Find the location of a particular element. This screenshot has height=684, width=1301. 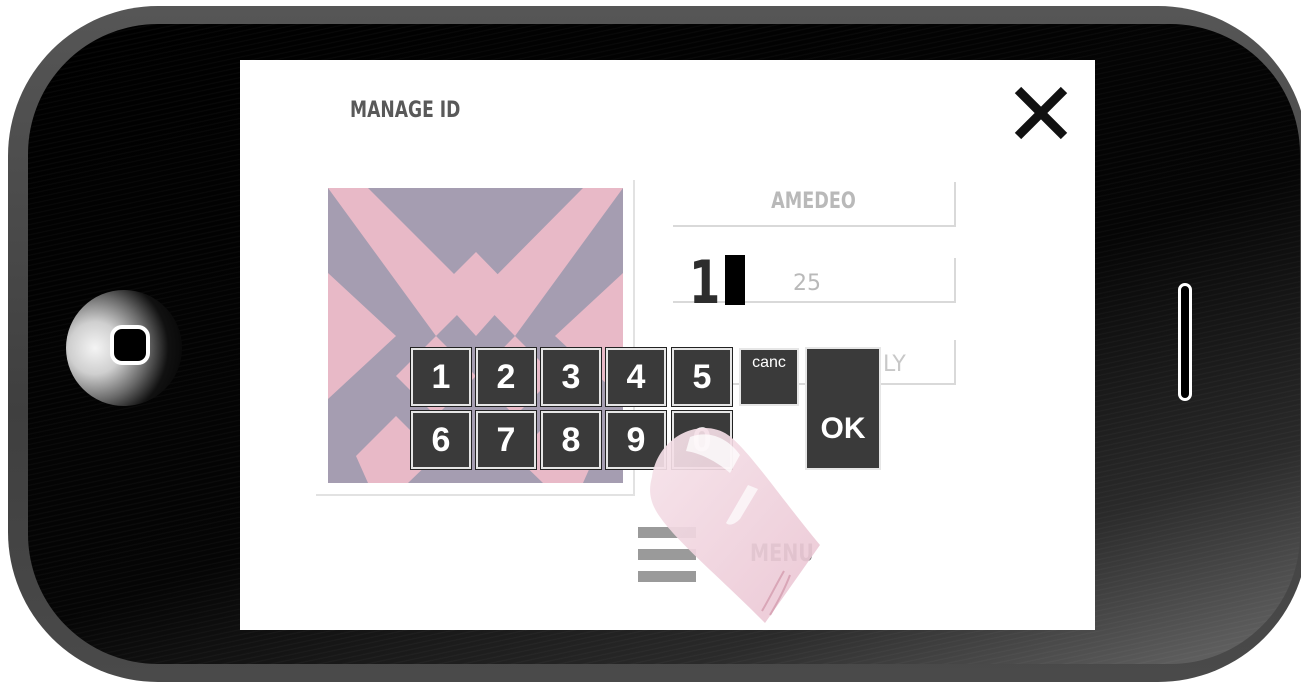

keypad-key-3: 3 is located at coordinates (571, 377).